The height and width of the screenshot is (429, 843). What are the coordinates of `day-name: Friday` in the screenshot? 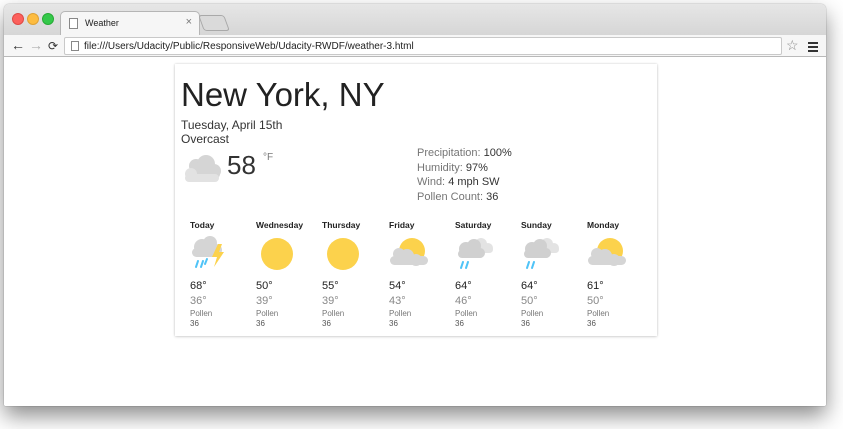 It's located at (402, 225).